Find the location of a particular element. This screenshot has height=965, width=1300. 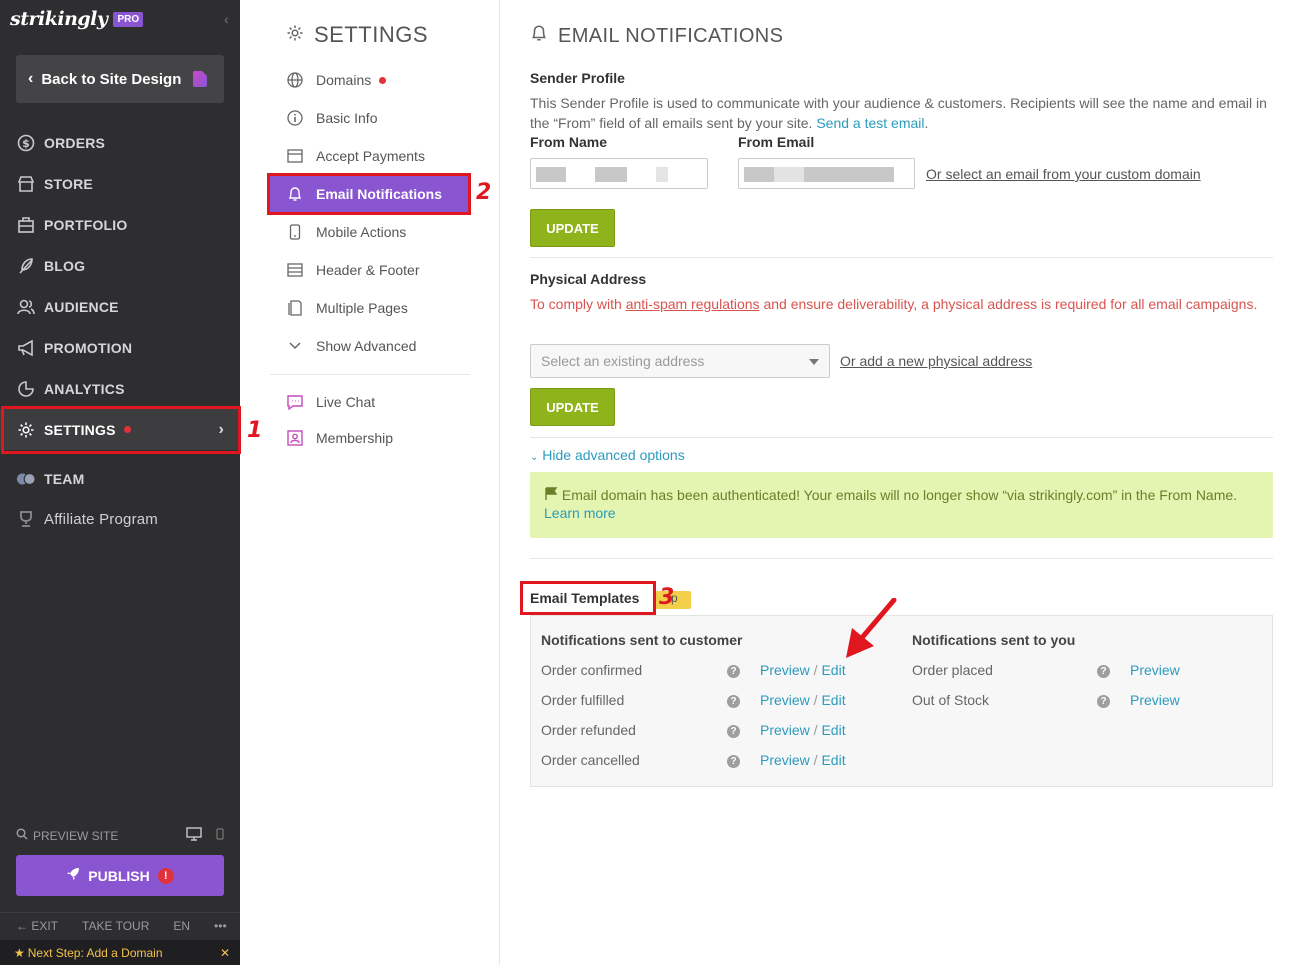

subnav-live-chat-label: Live Chat is located at coordinates (346, 402).